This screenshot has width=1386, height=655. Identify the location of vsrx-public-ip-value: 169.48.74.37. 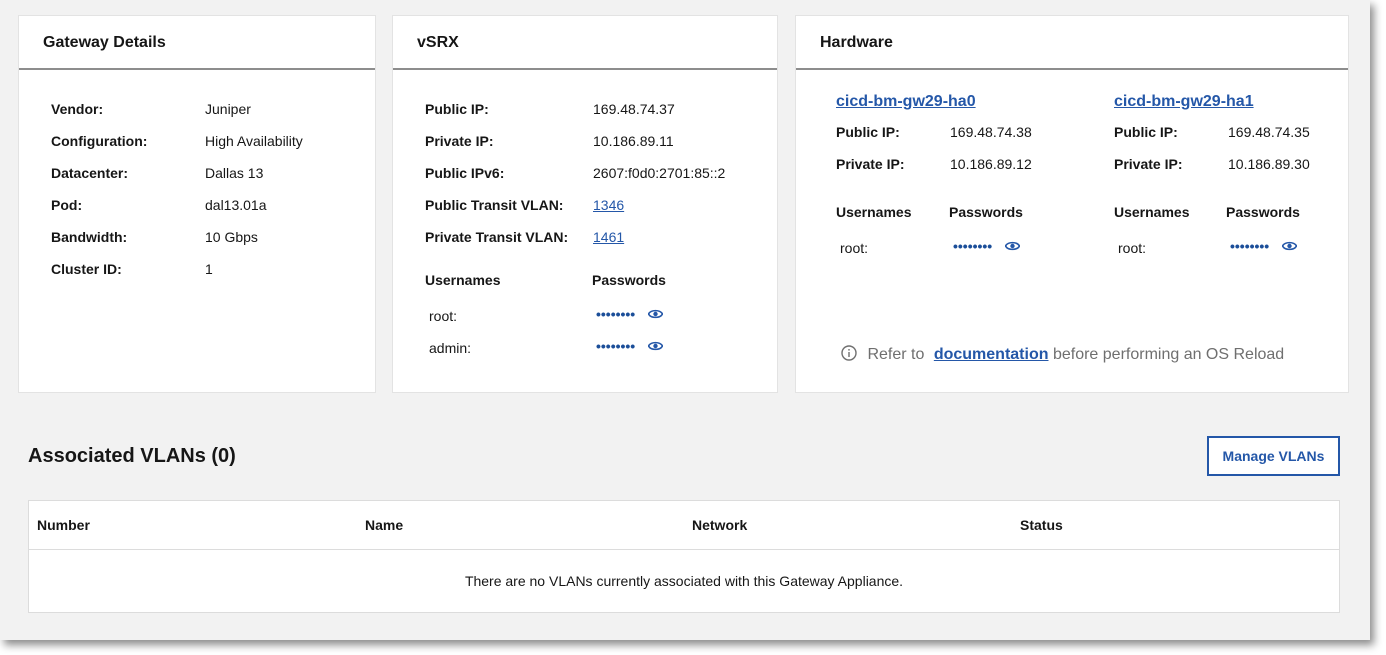
(634, 109).